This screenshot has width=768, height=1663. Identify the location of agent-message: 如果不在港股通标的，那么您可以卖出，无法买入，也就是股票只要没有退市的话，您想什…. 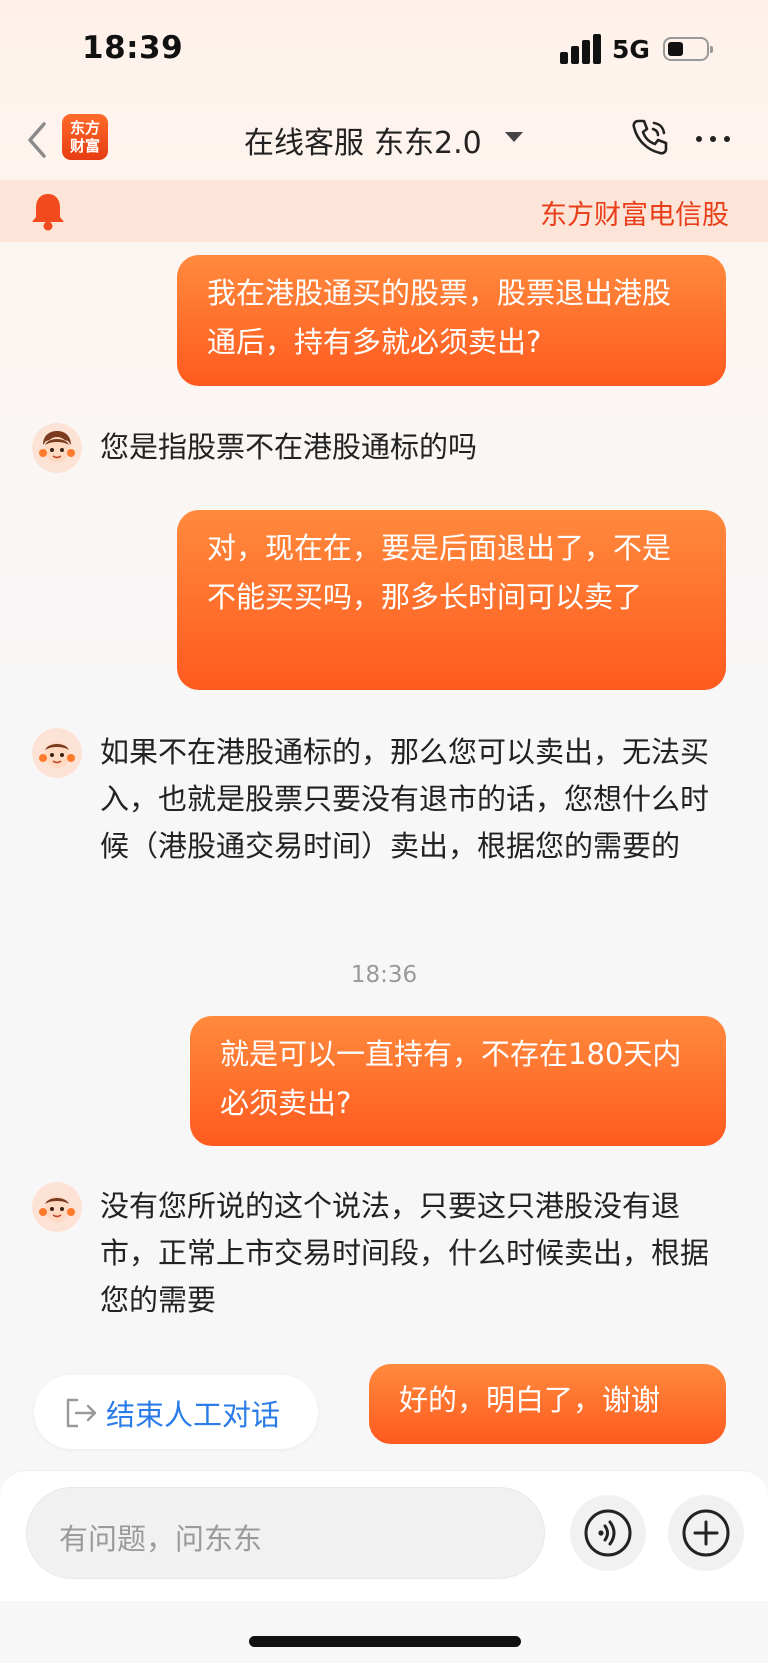
(405, 799).